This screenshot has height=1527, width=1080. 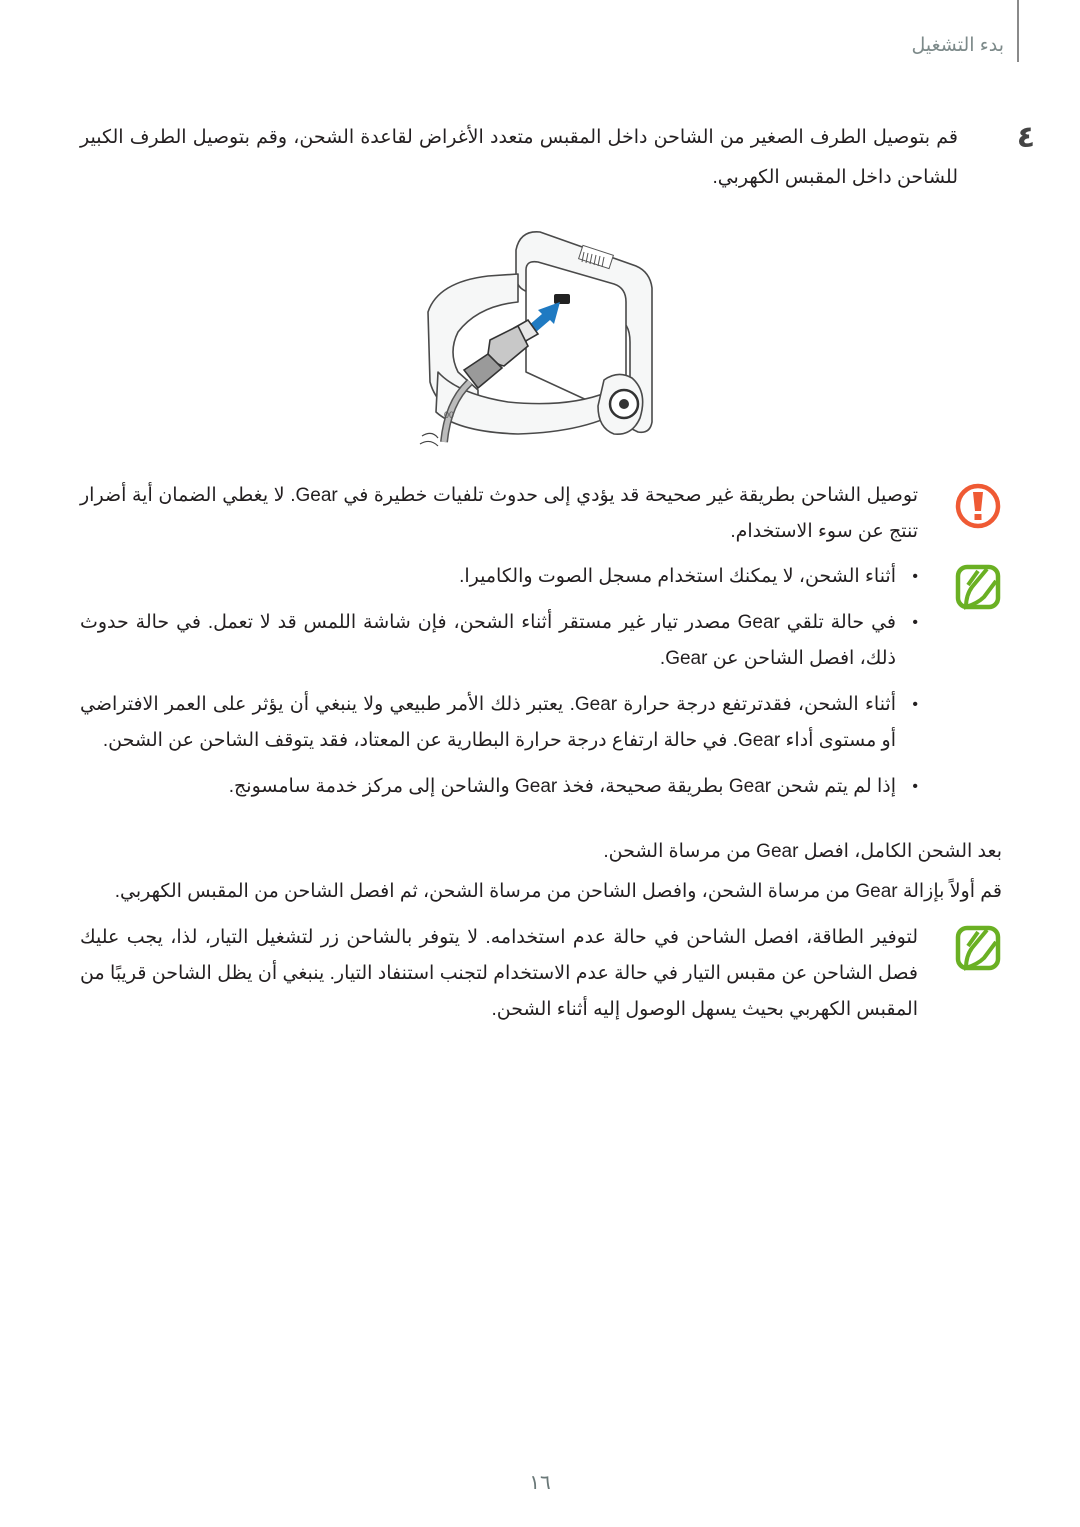 What do you see at coordinates (978, 506) in the screenshot?
I see `caution-icon` at bounding box center [978, 506].